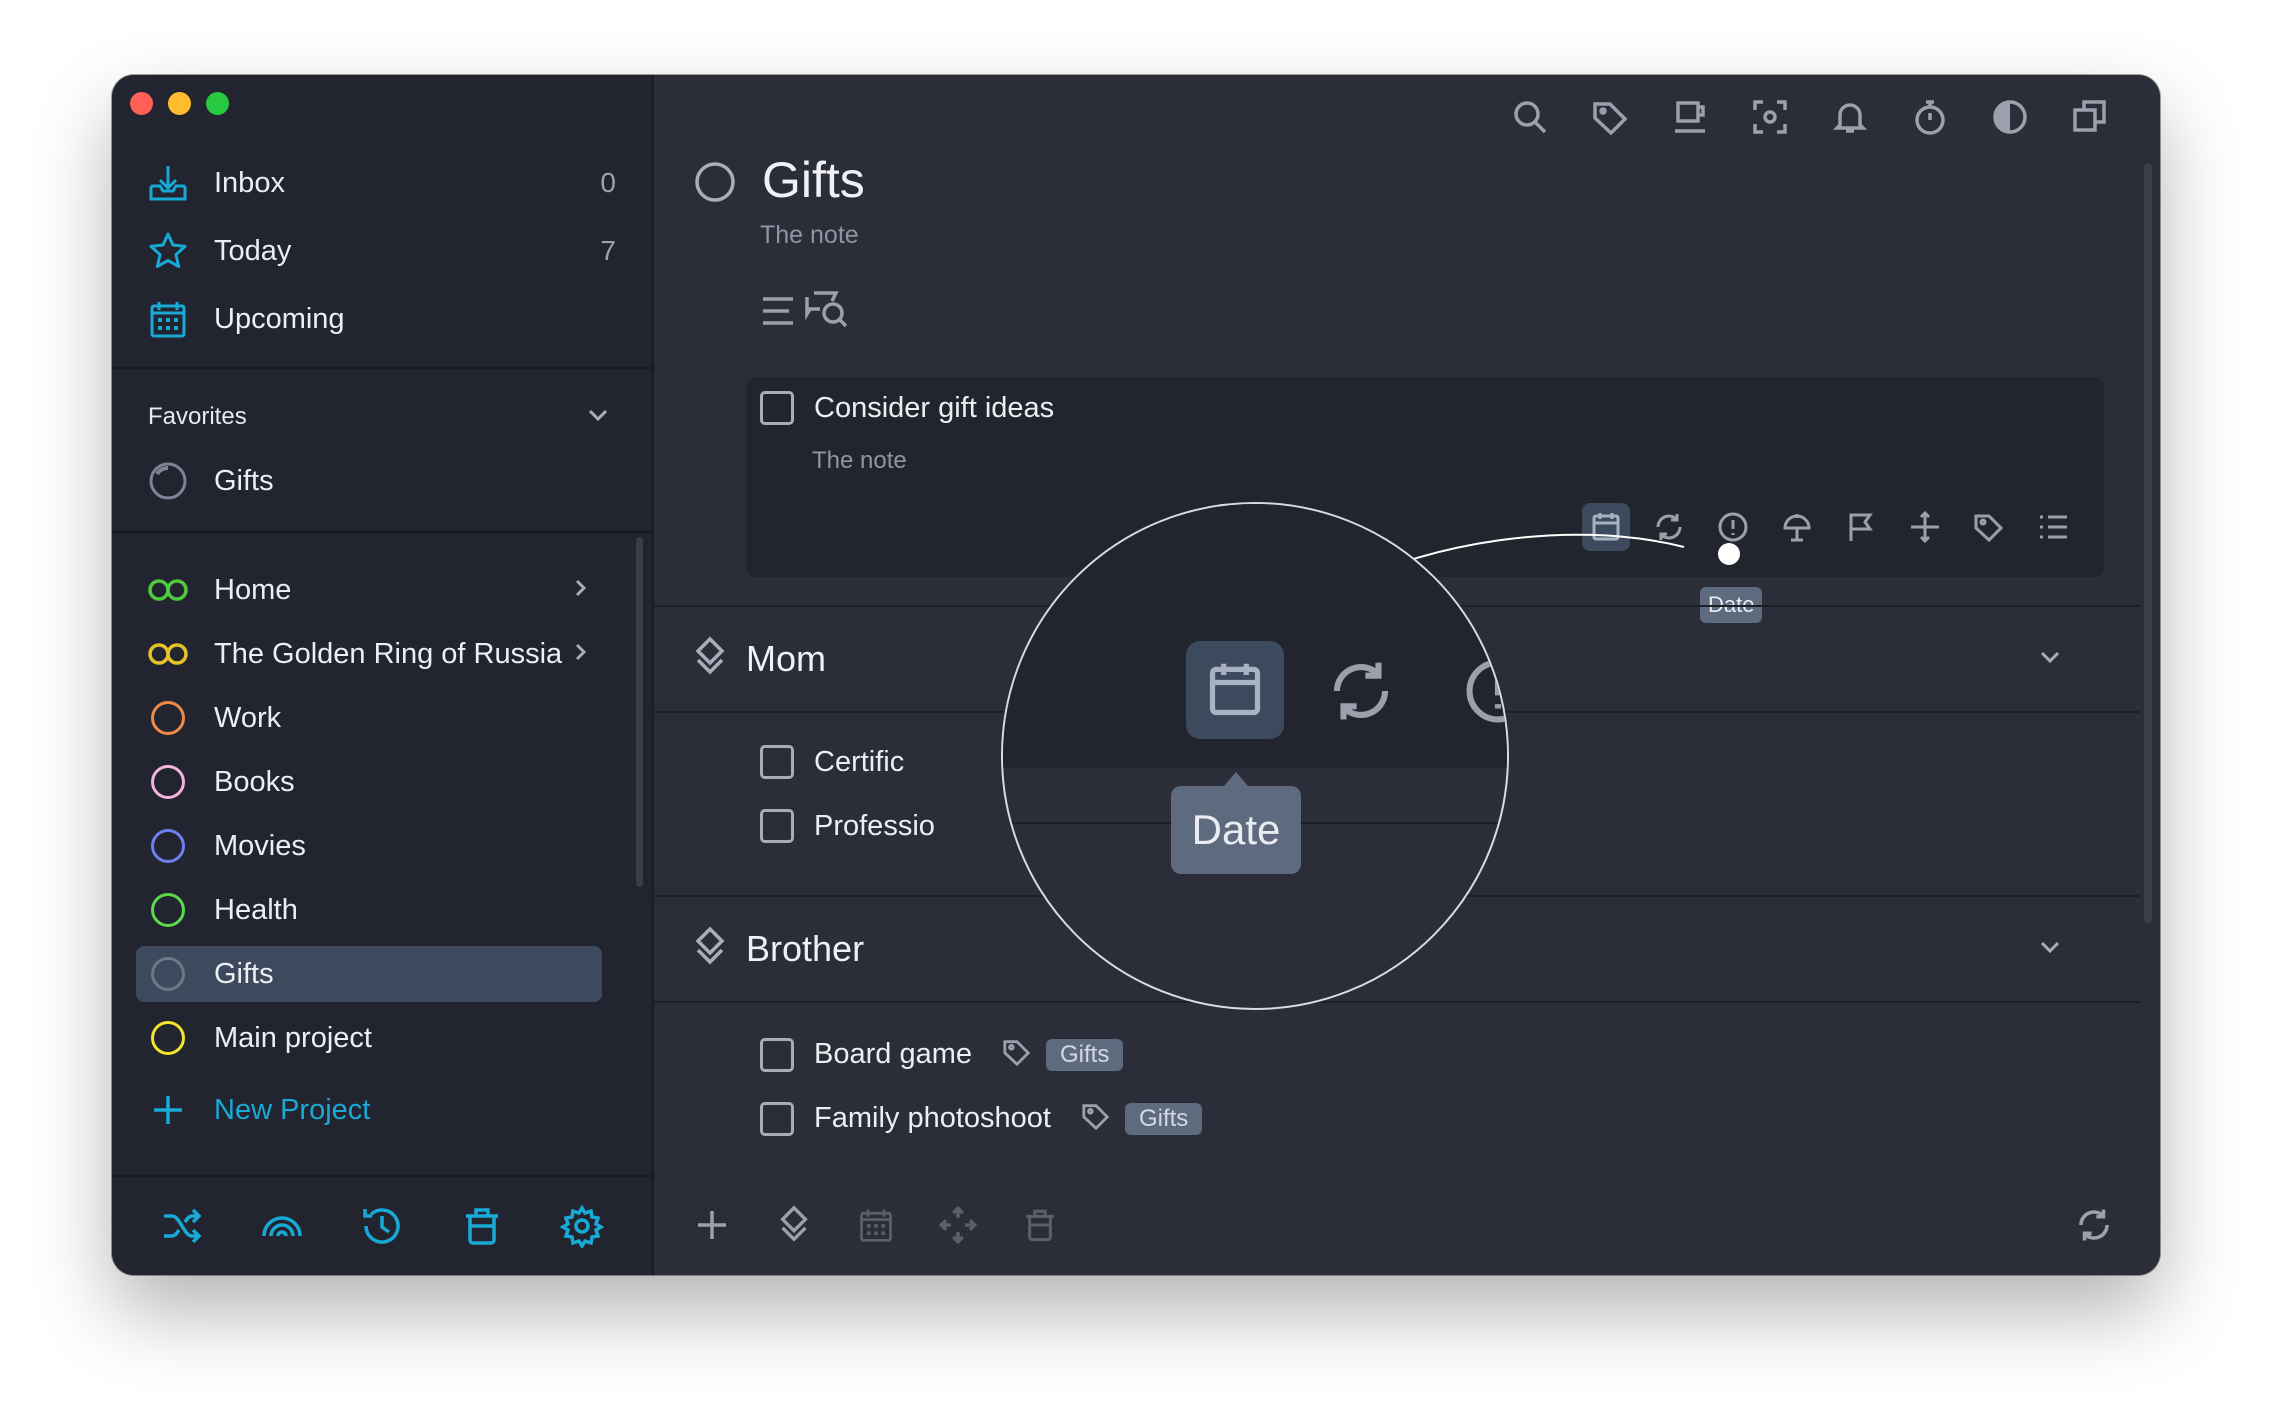 The image size is (2272, 1424). Describe the element at coordinates (639, 712) in the screenshot. I see `sidebar-scrollbar` at that location.